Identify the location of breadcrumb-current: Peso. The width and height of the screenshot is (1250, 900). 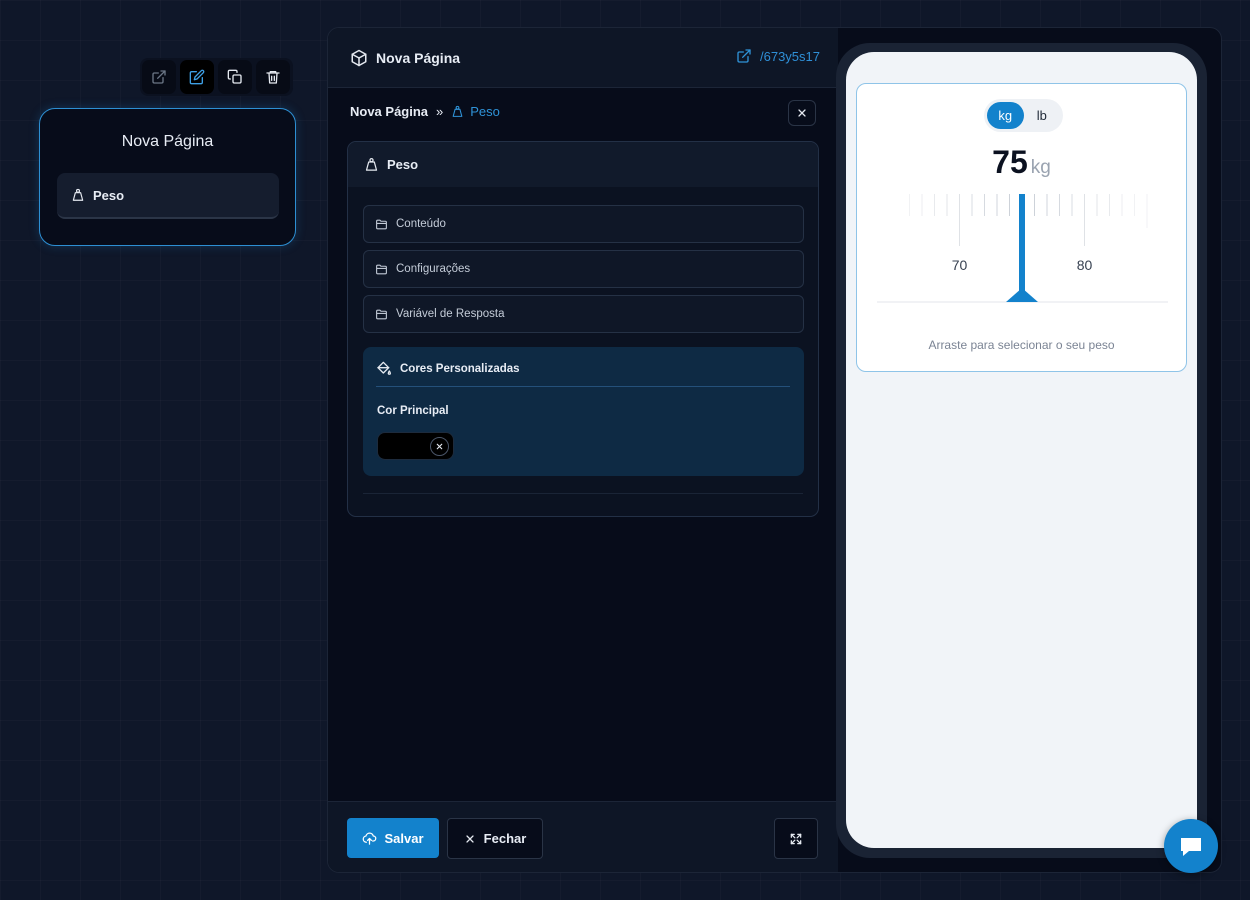
(475, 111).